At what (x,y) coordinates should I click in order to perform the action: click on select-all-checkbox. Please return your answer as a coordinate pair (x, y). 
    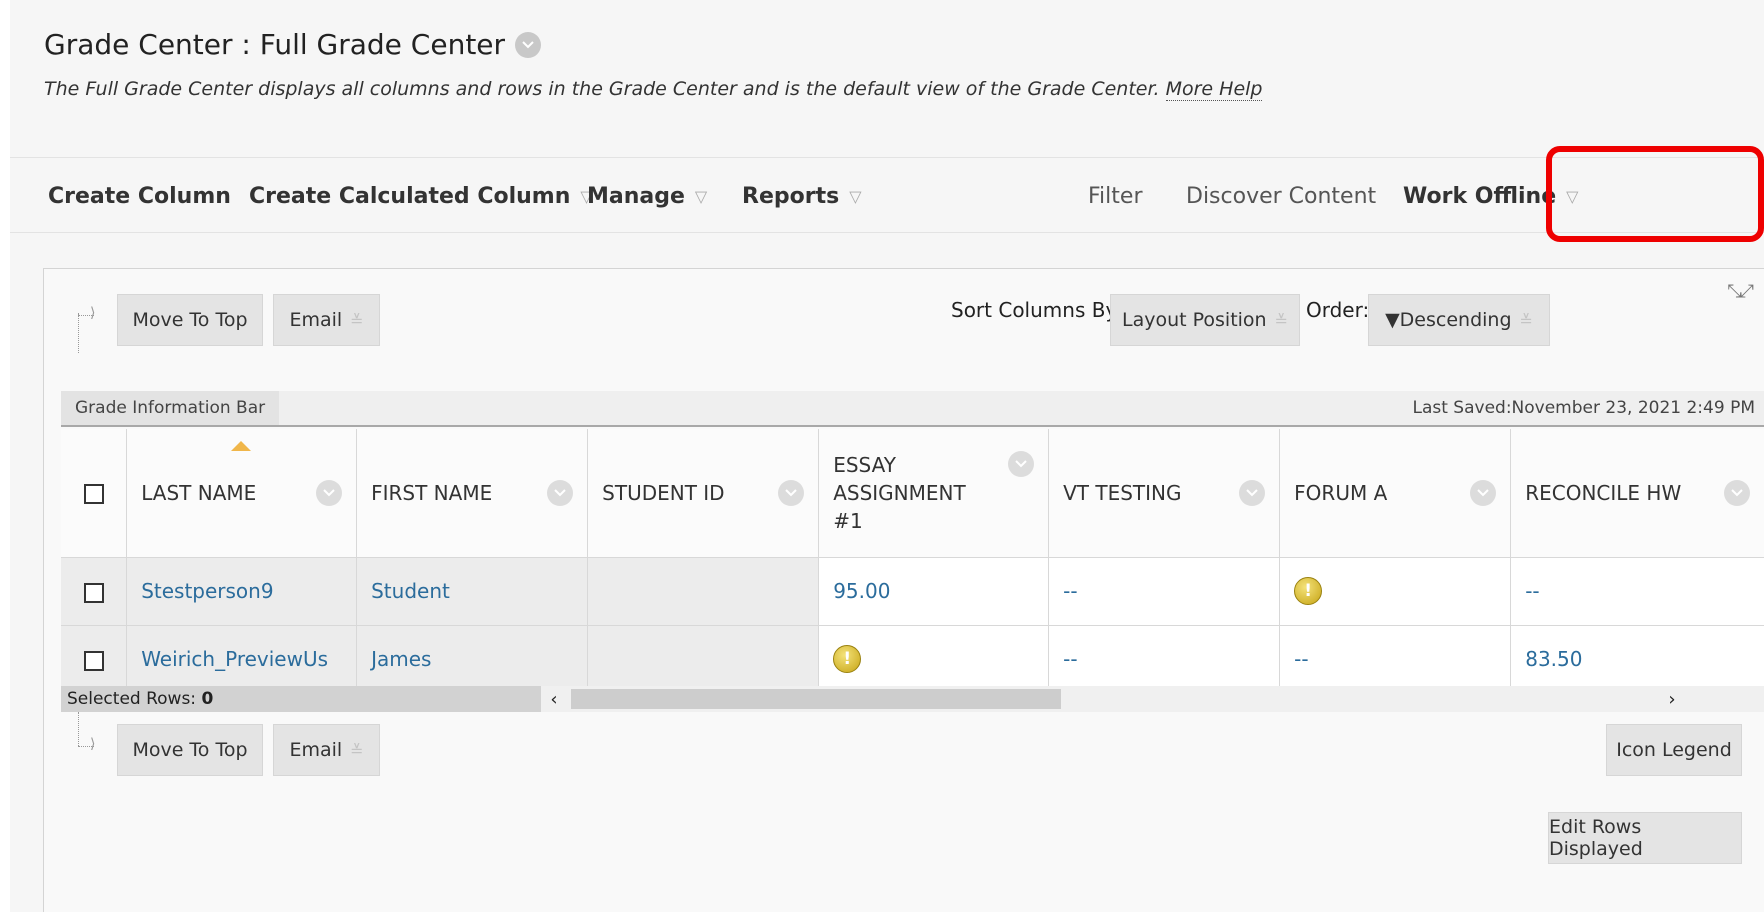
    Looking at the image, I should click on (93, 494).